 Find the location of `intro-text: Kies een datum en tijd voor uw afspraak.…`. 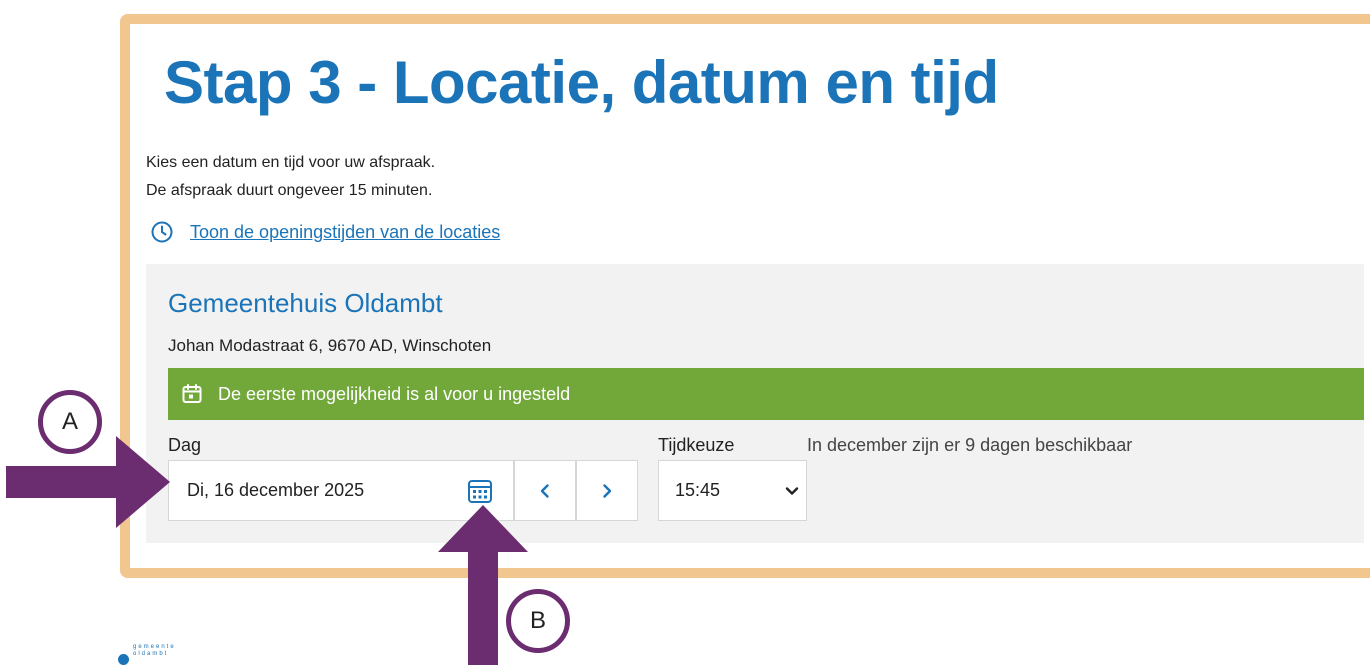

intro-text: Kies een datum en tijd voor uw afspraak.… is located at coordinates (290, 177).